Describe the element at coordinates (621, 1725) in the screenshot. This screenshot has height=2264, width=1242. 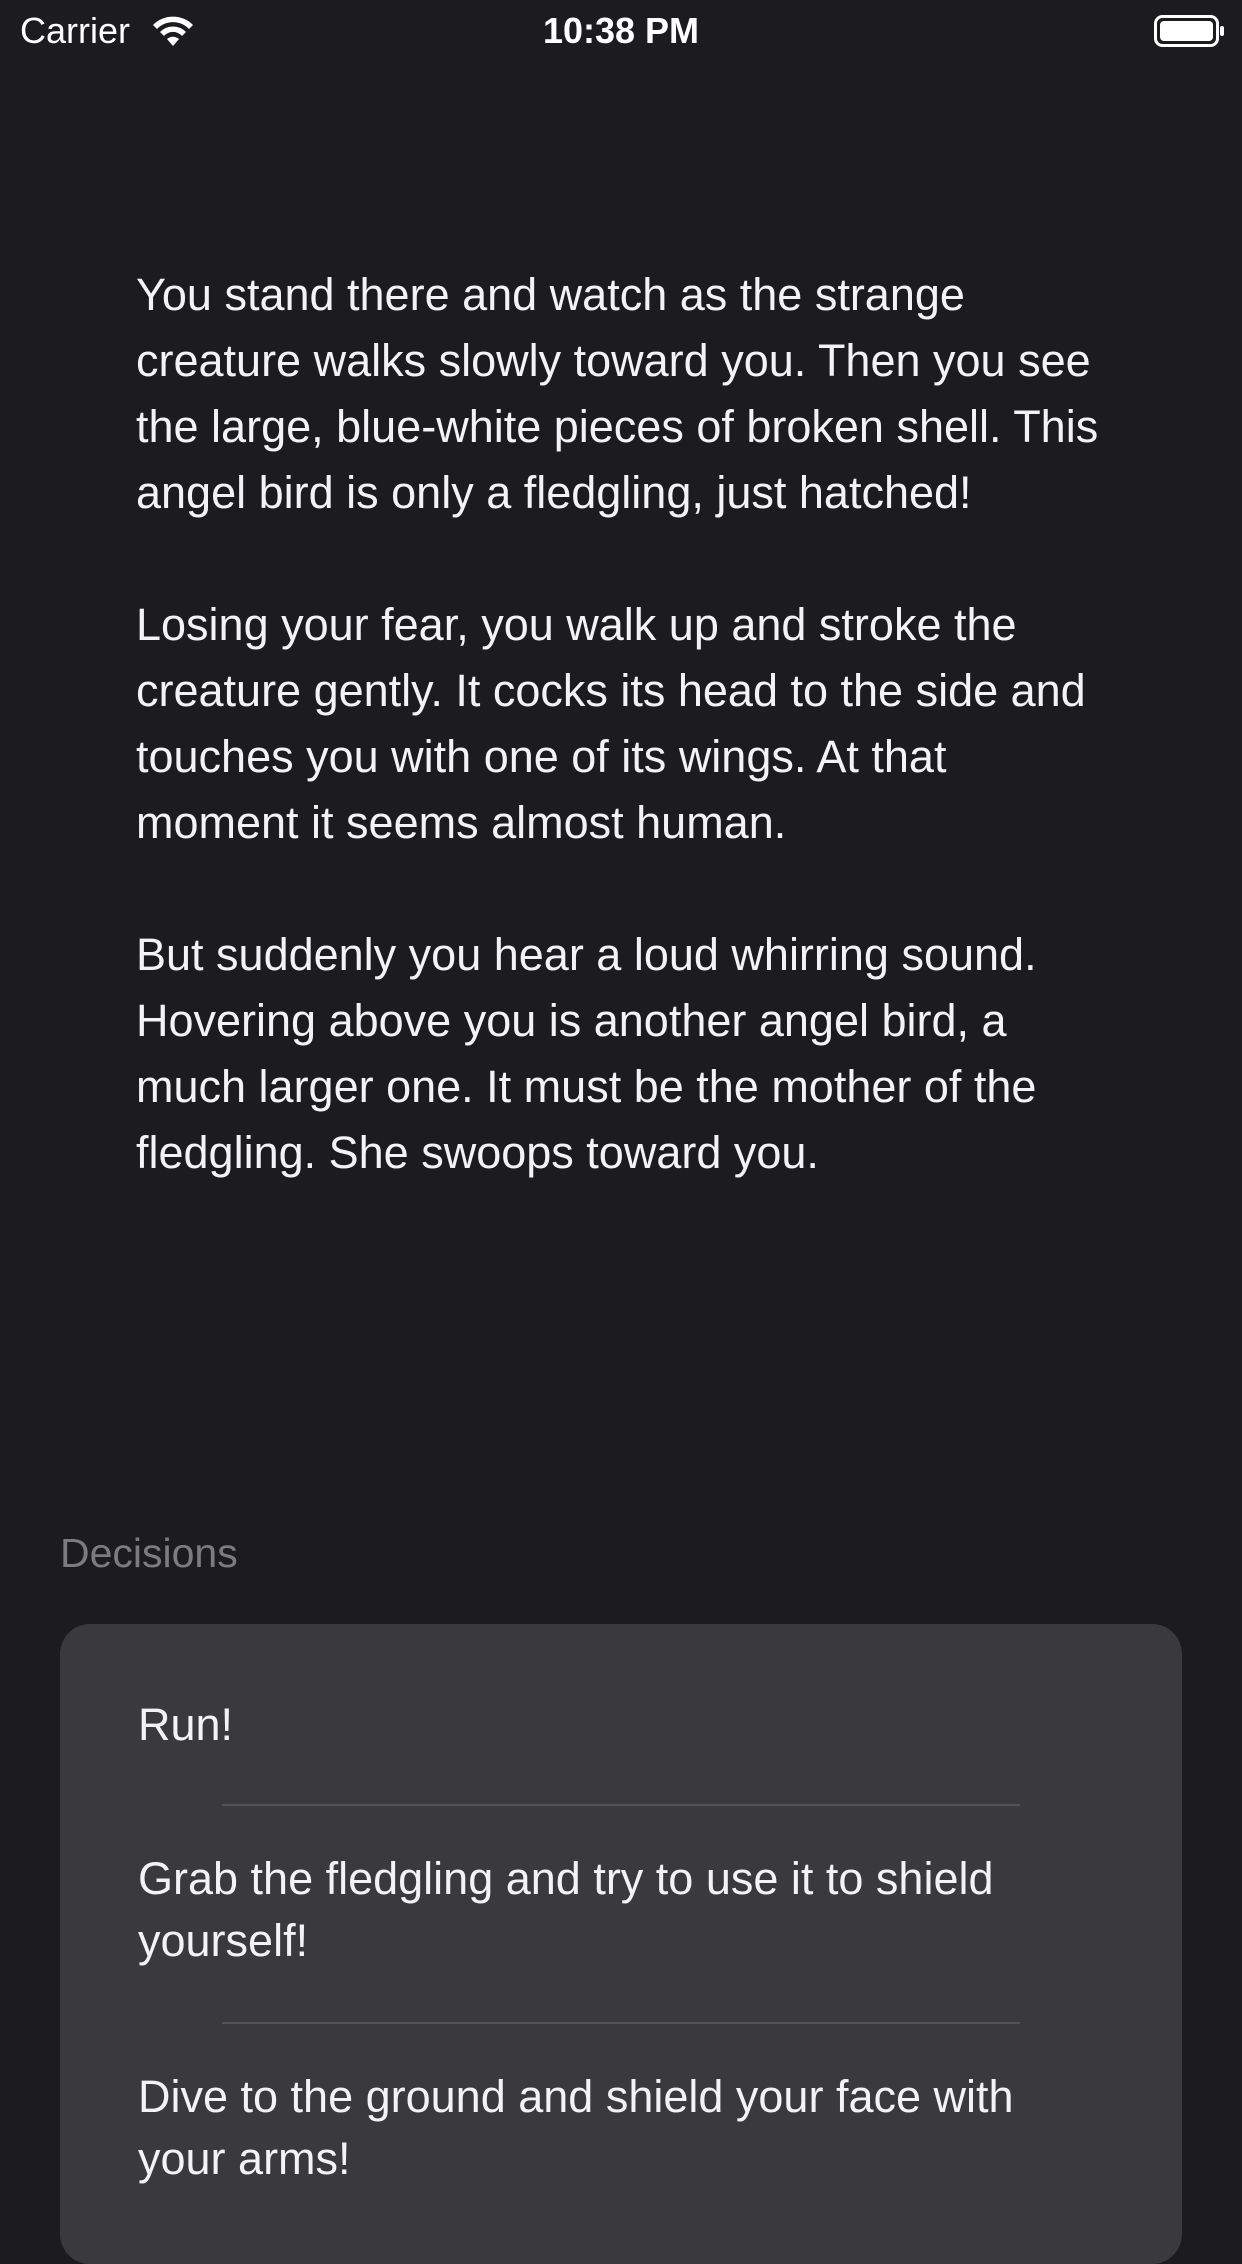
I see `decision-run: Run!` at that location.